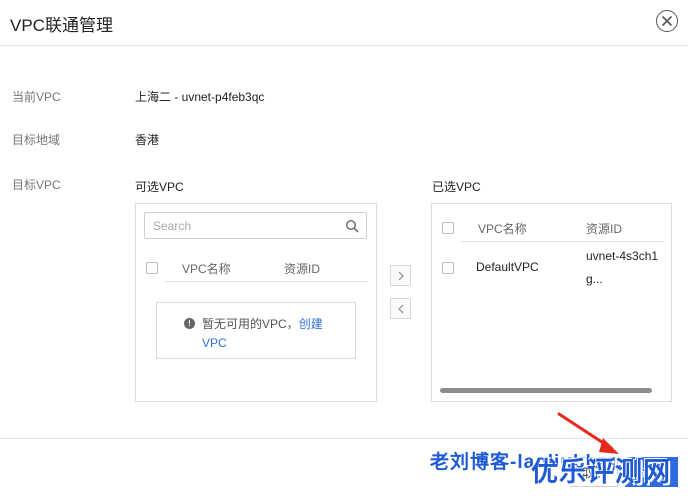  I want to click on available-col-name: VPC名称, so click(206, 269).